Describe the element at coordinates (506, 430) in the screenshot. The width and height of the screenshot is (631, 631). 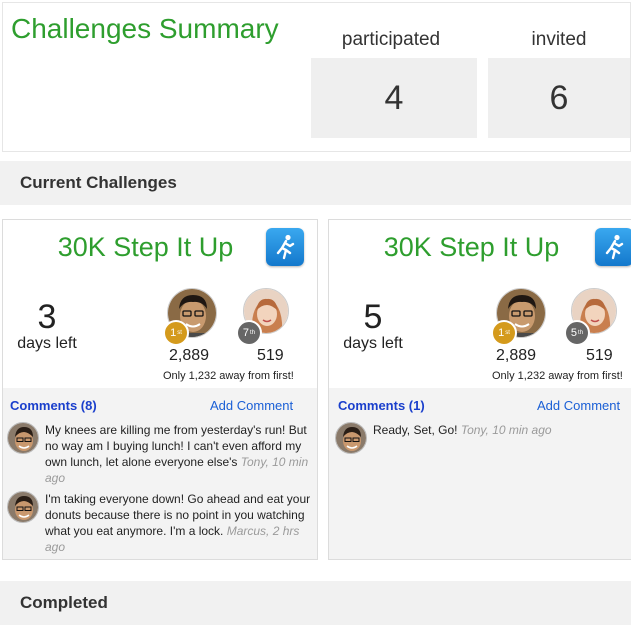
I see `comment-meta: Tony, 10 min ago` at that location.